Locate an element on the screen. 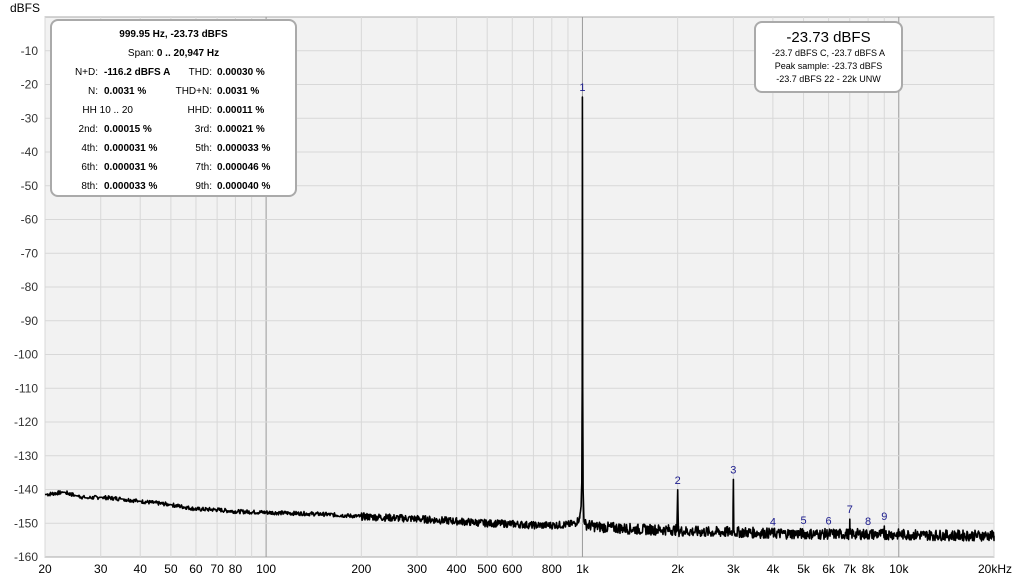  y-tick-label: -10 is located at coordinates (30, 51).